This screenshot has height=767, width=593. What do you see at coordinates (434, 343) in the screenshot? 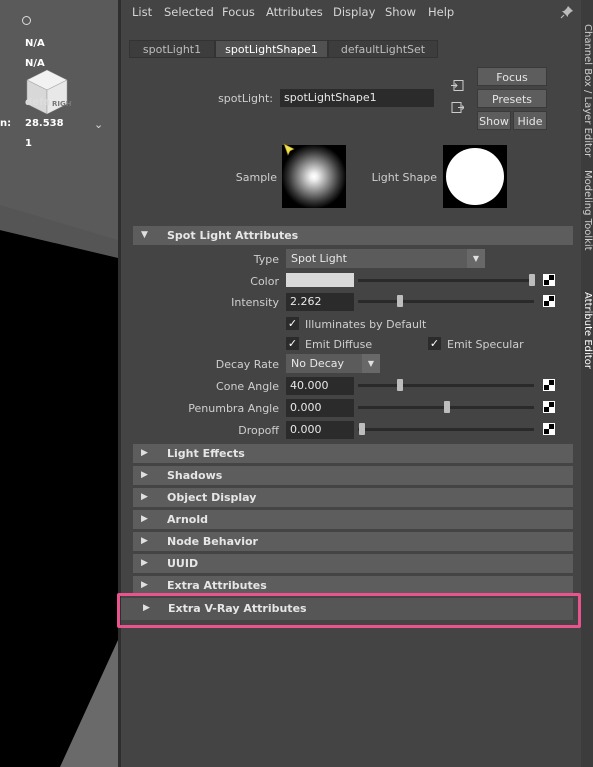
I see `emit-specular-checkbox: ✓` at bounding box center [434, 343].